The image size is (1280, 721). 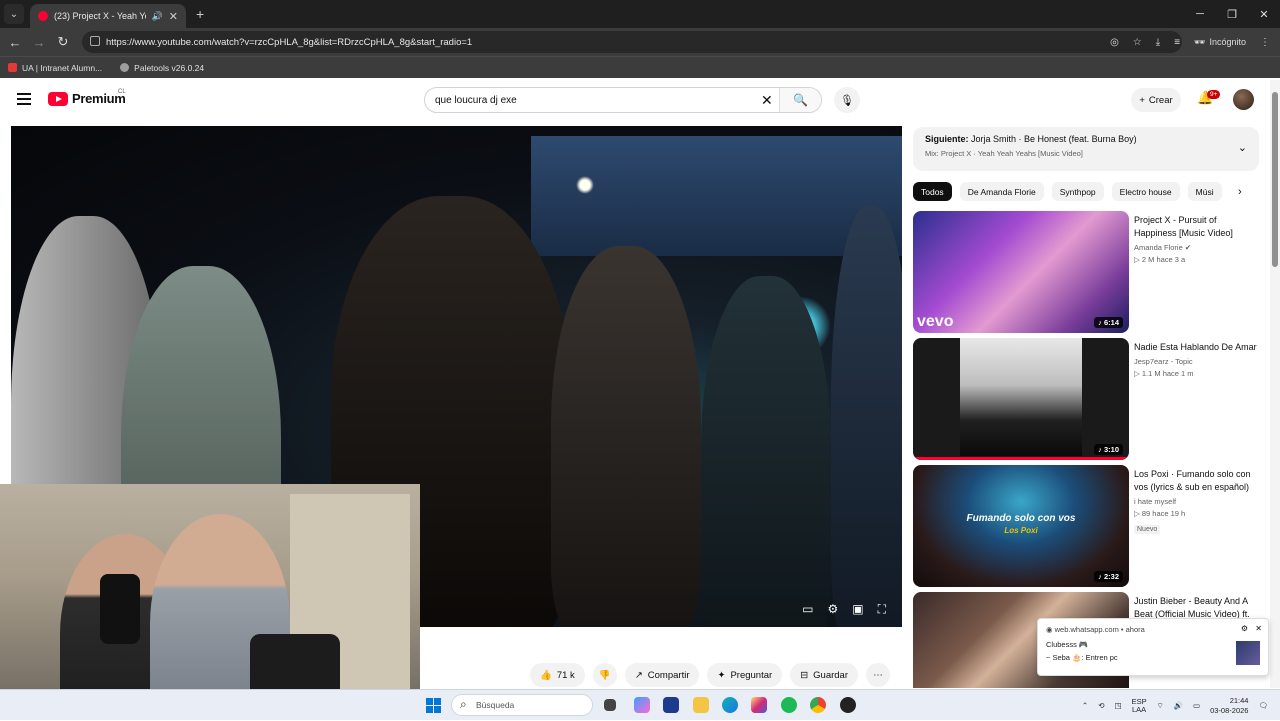 What do you see at coordinates (610, 705) in the screenshot?
I see `task-view-icon` at bounding box center [610, 705].